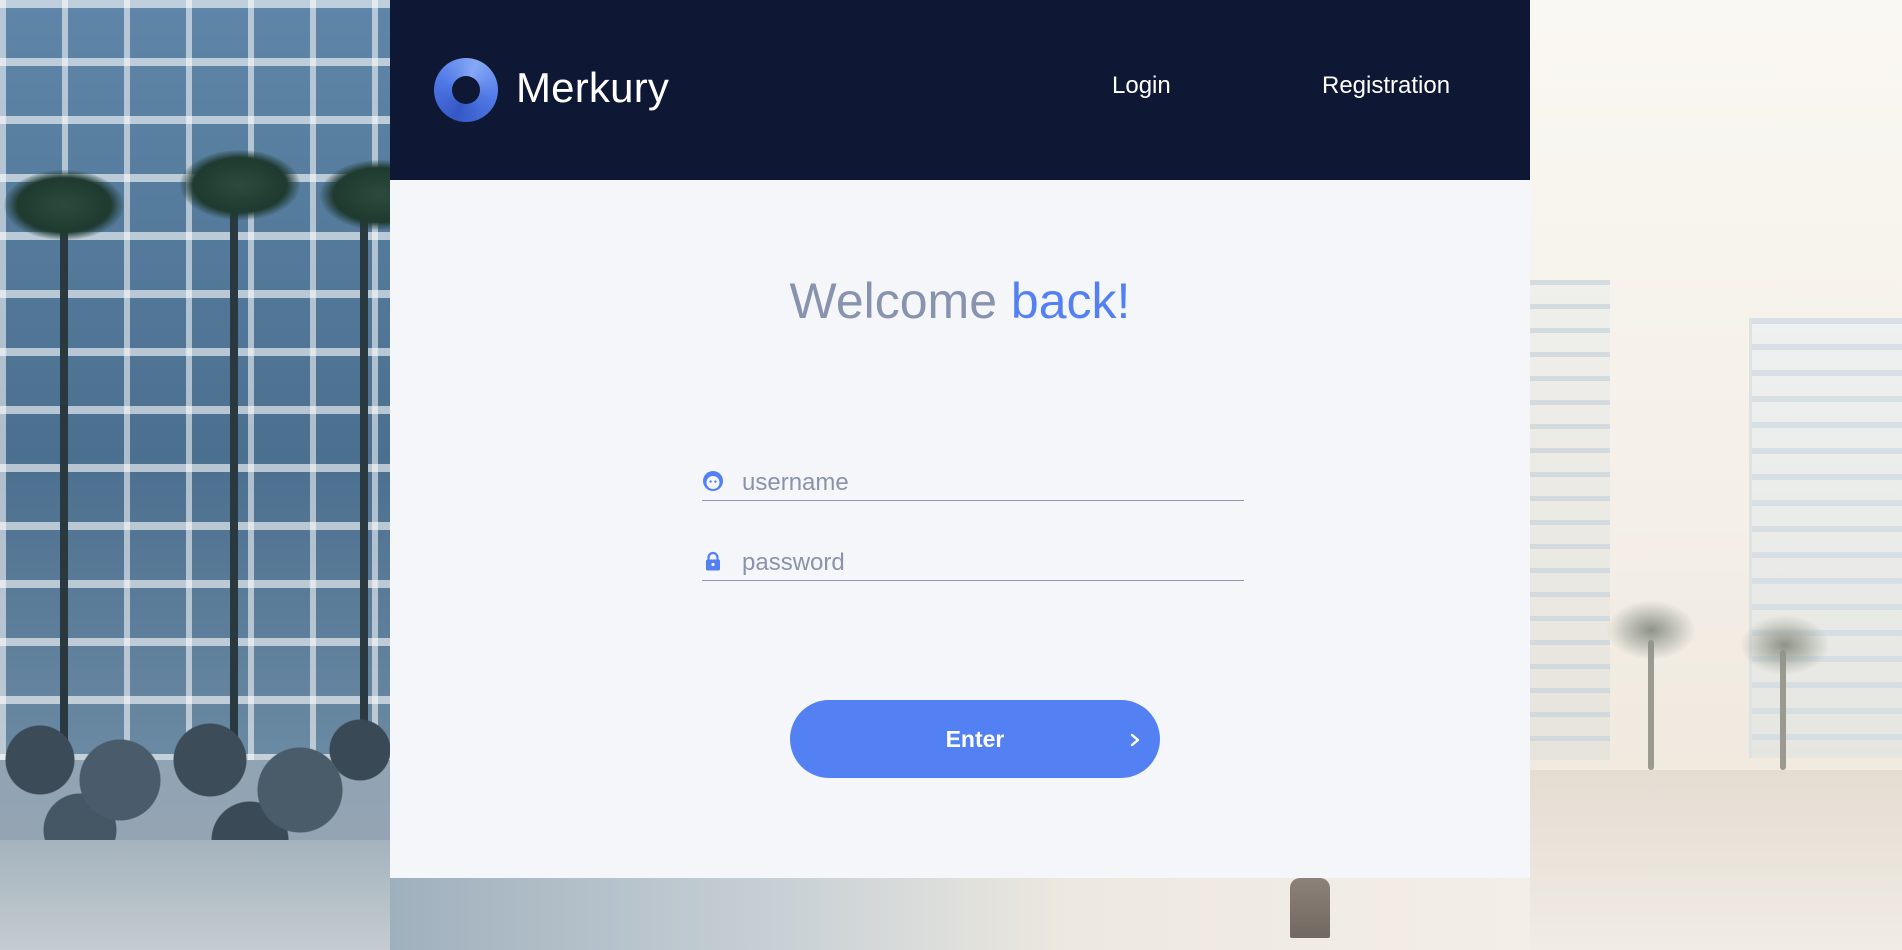 This screenshot has height=950, width=1902. Describe the element at coordinates (1386, 86) in the screenshot. I see `nav-registration-link: Registration` at that location.